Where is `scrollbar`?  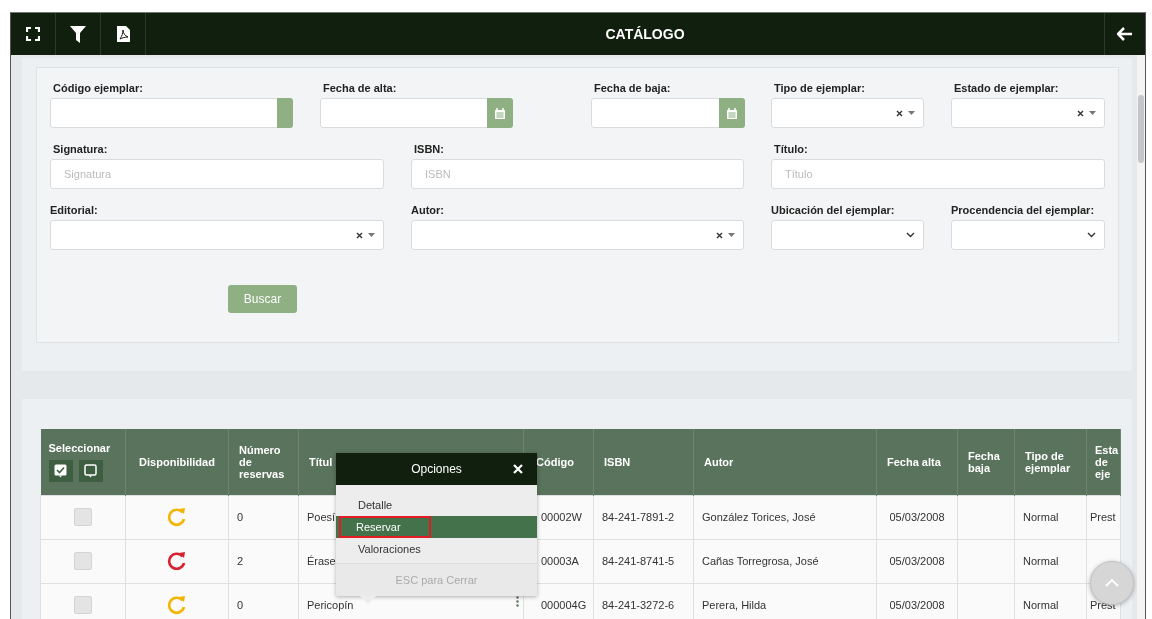 scrollbar is located at coordinates (1141, 337).